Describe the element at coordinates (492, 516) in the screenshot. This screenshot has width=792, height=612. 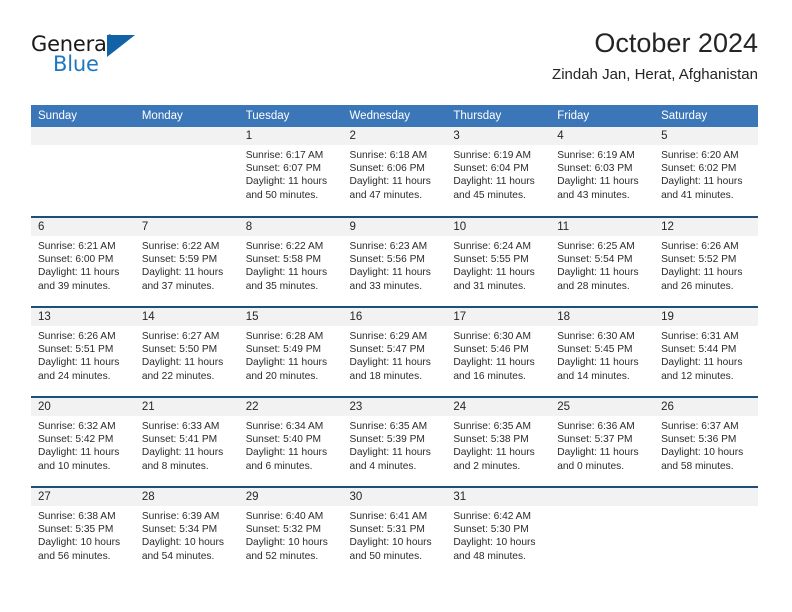
I see `sunrise-text: Sunrise: 6:42 AM` at that location.